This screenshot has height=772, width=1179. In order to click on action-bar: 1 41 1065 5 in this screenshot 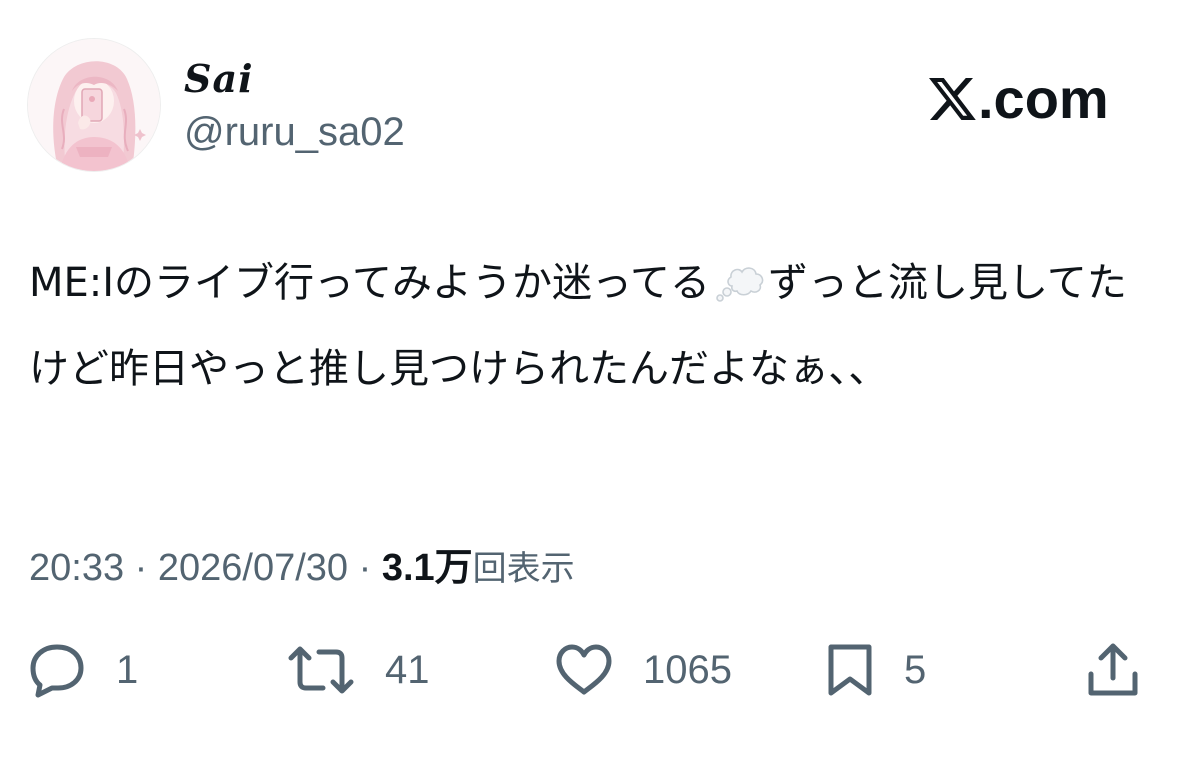, I will do `click(589, 670)`.